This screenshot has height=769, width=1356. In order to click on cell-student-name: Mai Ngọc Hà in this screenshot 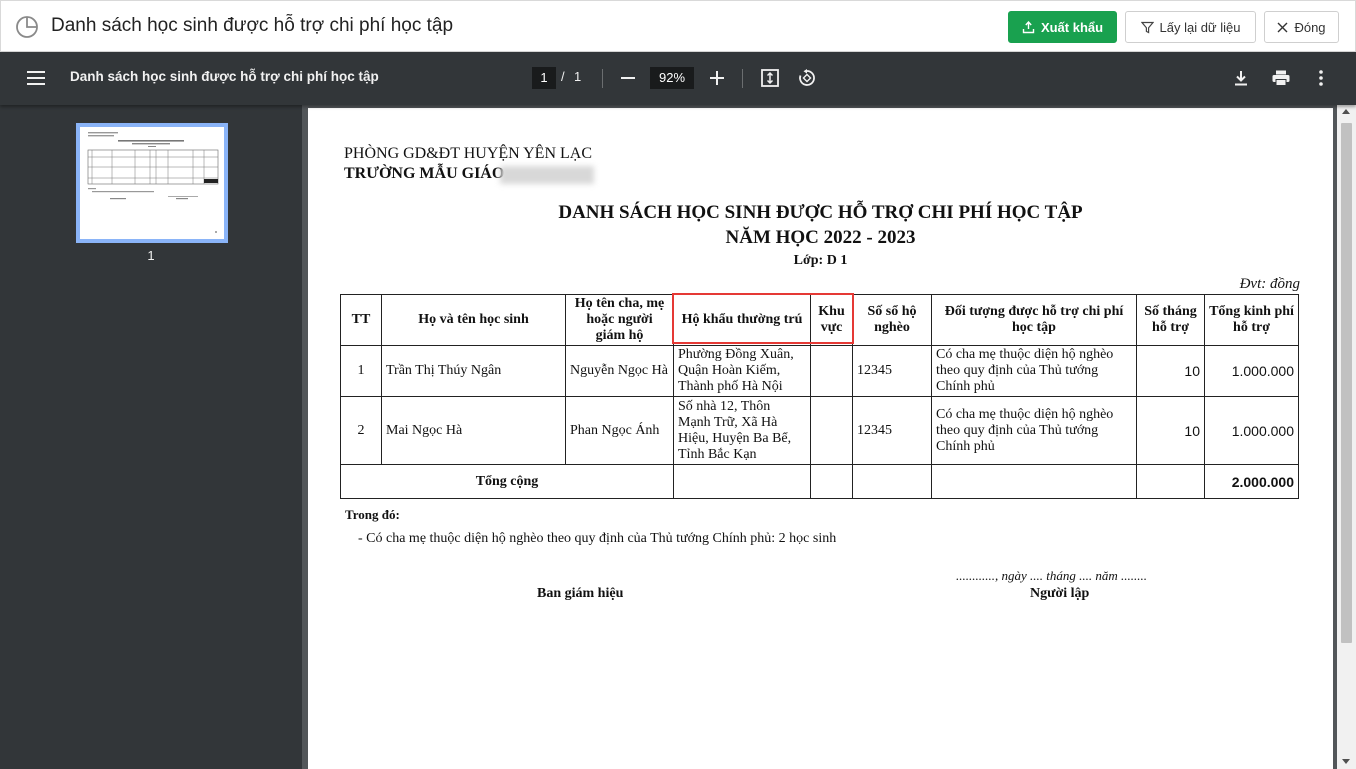, I will do `click(473, 430)`.